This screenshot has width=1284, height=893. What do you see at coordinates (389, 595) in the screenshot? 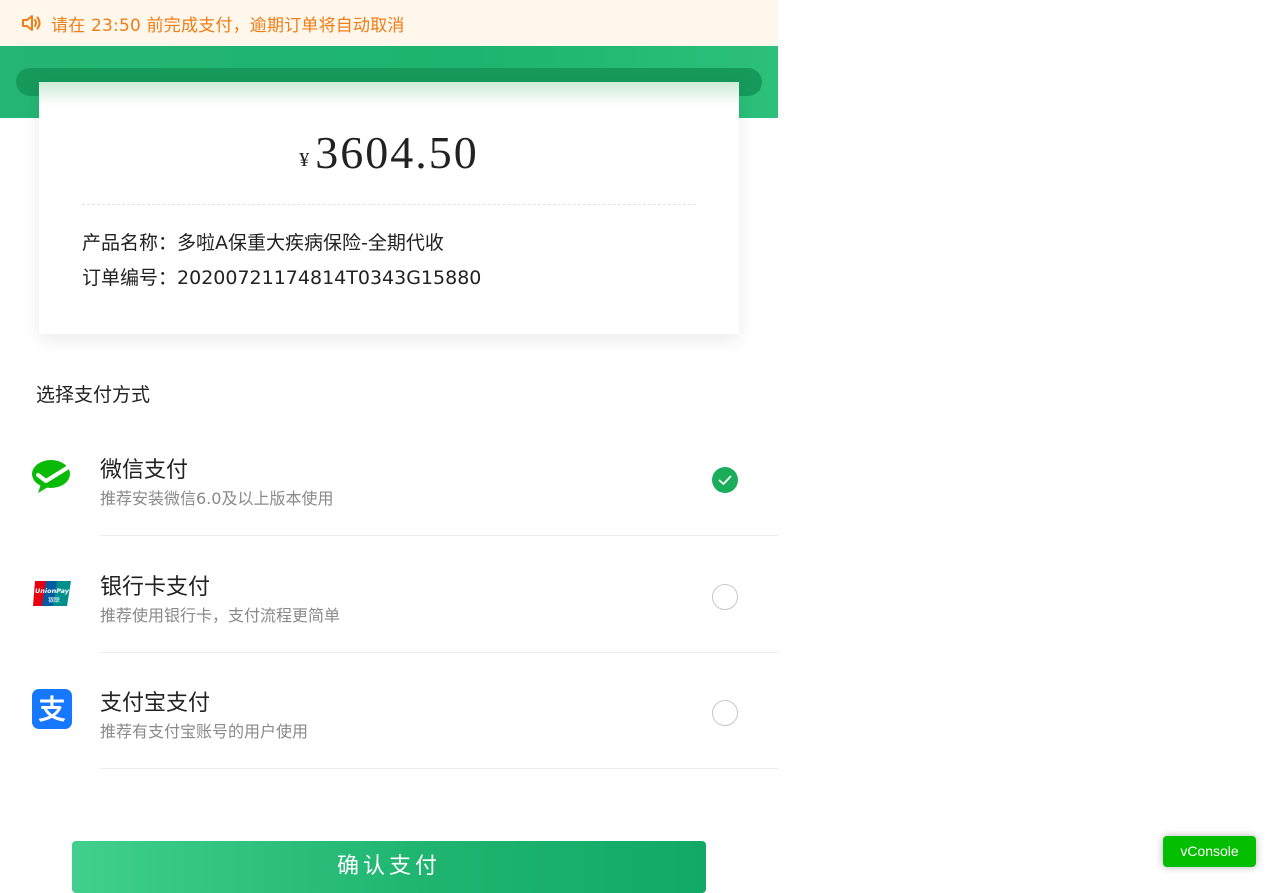
I see `pay-method-bank-card: UnionPay 银联 银行卡支付 推荐使用银行卡，支付流程更简单` at bounding box center [389, 595].